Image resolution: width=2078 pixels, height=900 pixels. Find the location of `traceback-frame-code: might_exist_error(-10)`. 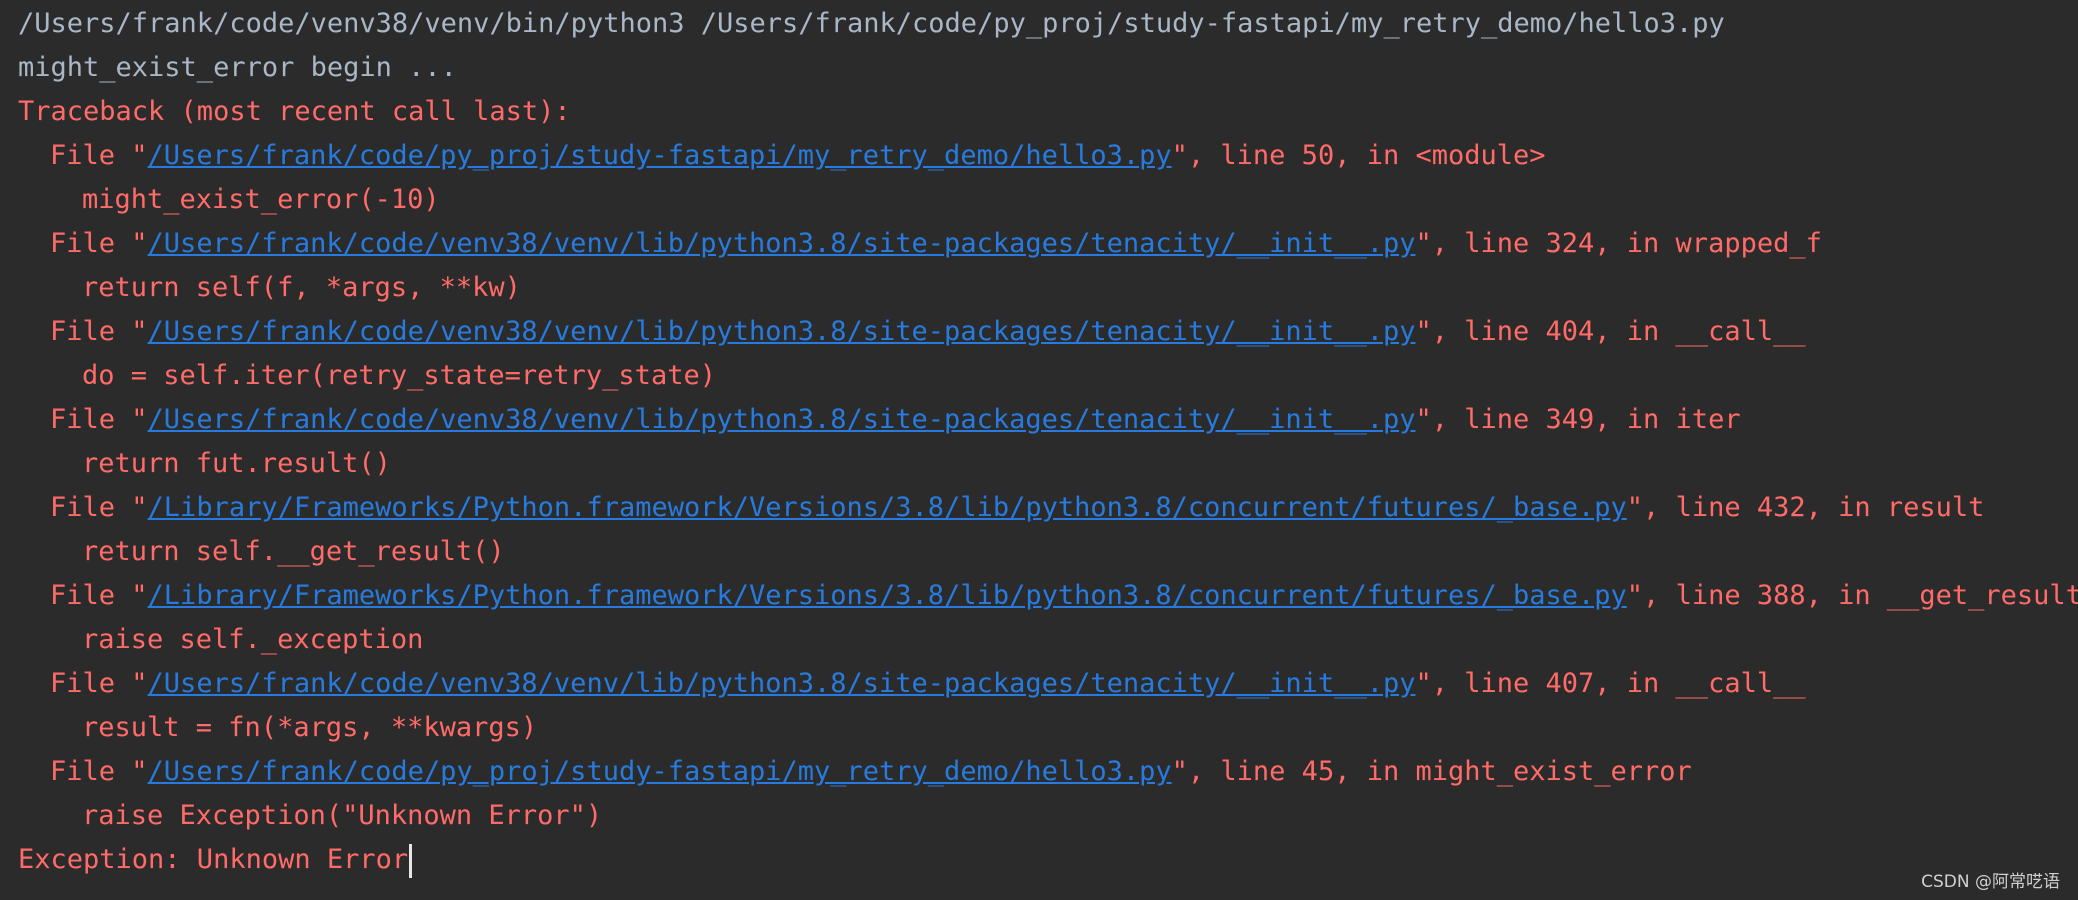

traceback-frame-code: might_exist_error(-10) is located at coordinates (261, 199).